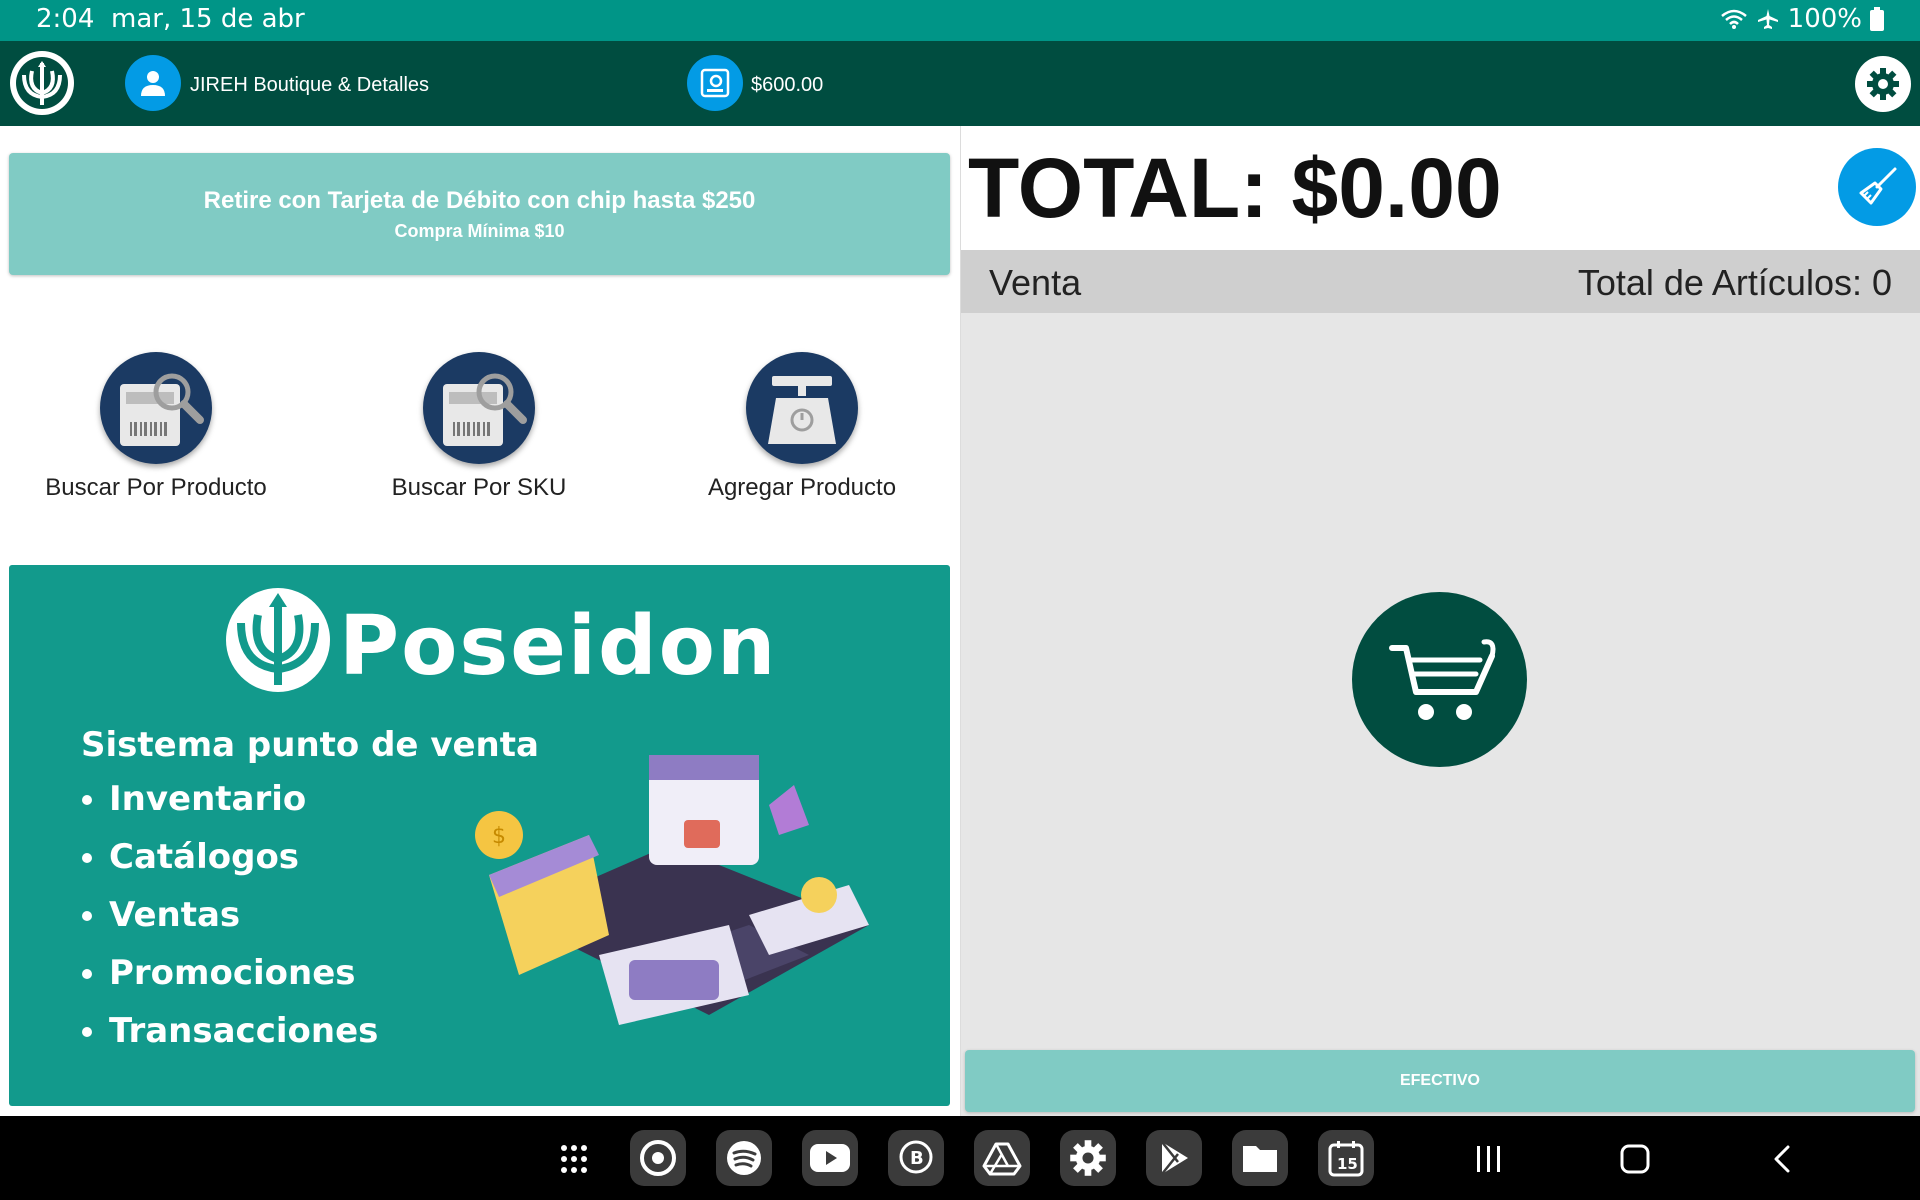  What do you see at coordinates (1734, 282) in the screenshot?
I see `items-count: Total de Artículos: 0` at bounding box center [1734, 282].